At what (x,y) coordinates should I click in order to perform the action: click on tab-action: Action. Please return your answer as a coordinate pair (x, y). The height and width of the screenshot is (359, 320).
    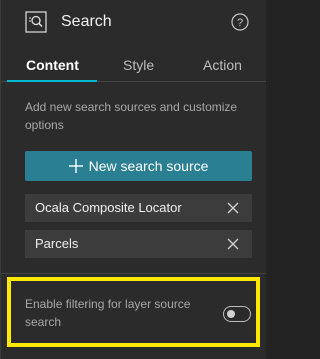
    Looking at the image, I should click on (222, 65).